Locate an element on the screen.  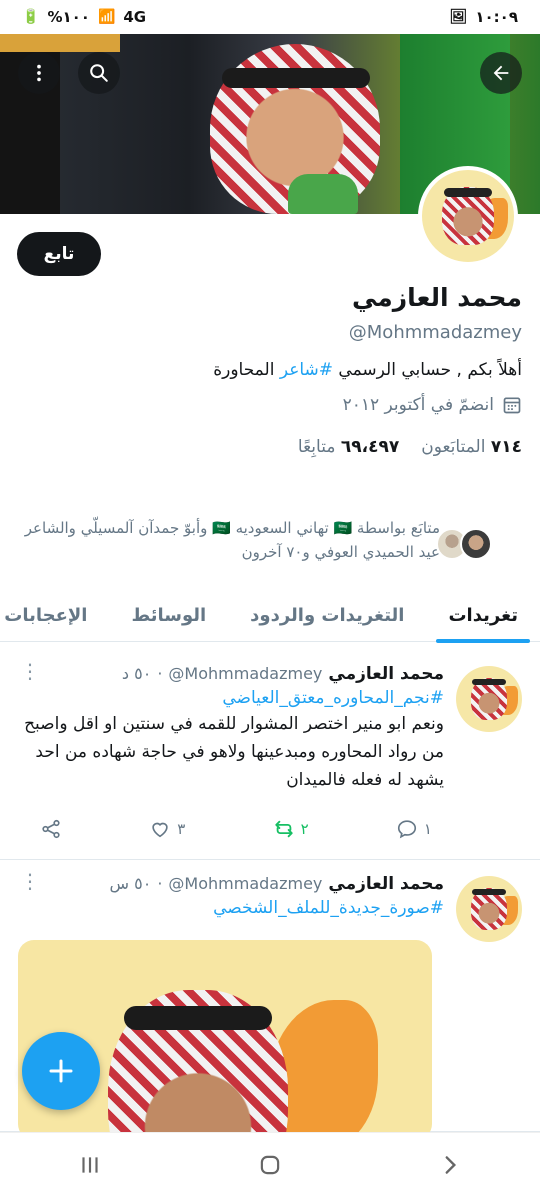
profile-bio: أهلاً بكم , حسابي الرسمي #شاعر المحاورة is located at coordinates (270, 370).